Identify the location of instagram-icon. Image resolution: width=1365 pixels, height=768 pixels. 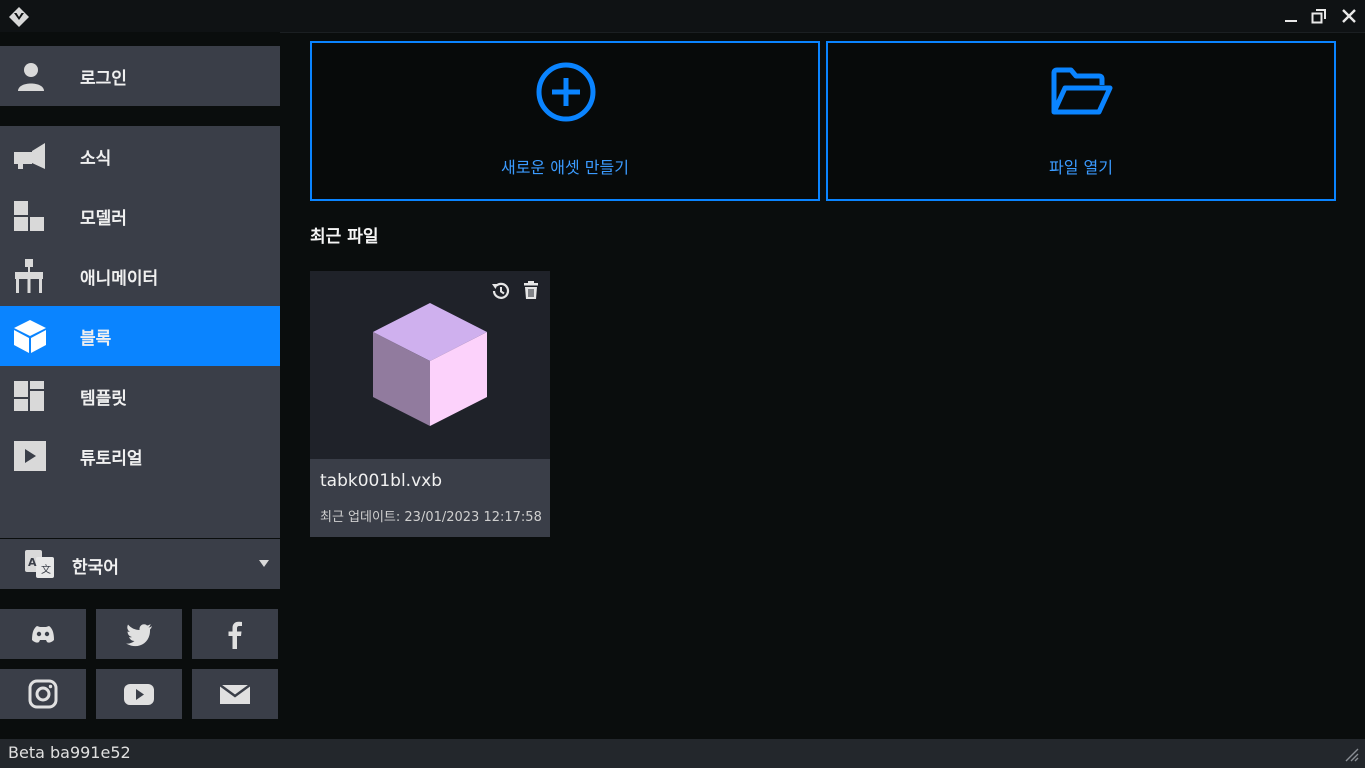
(43, 694).